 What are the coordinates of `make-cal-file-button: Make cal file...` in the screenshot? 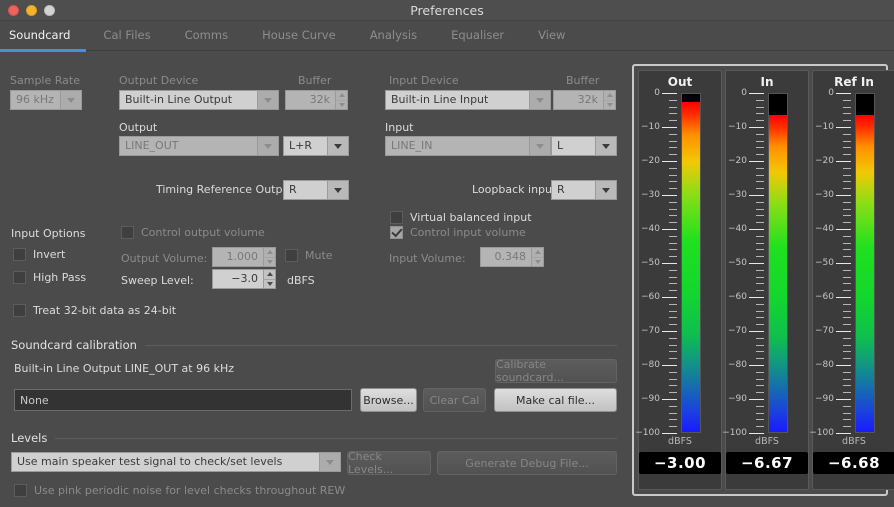 It's located at (555, 400).